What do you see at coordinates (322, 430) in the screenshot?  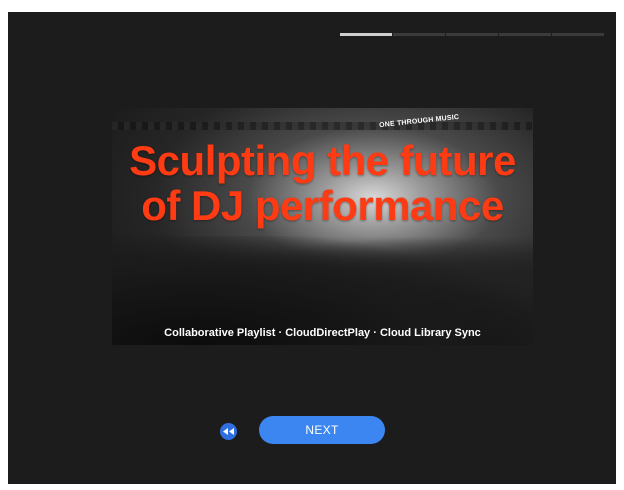 I see `next-button: NEXT` at bounding box center [322, 430].